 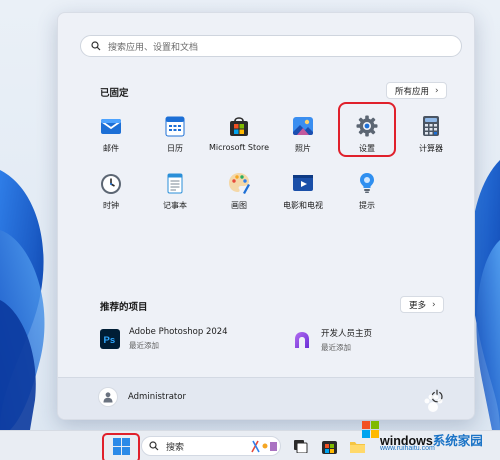 What do you see at coordinates (329, 446) in the screenshot?
I see `store-taskbar-icon` at bounding box center [329, 446].